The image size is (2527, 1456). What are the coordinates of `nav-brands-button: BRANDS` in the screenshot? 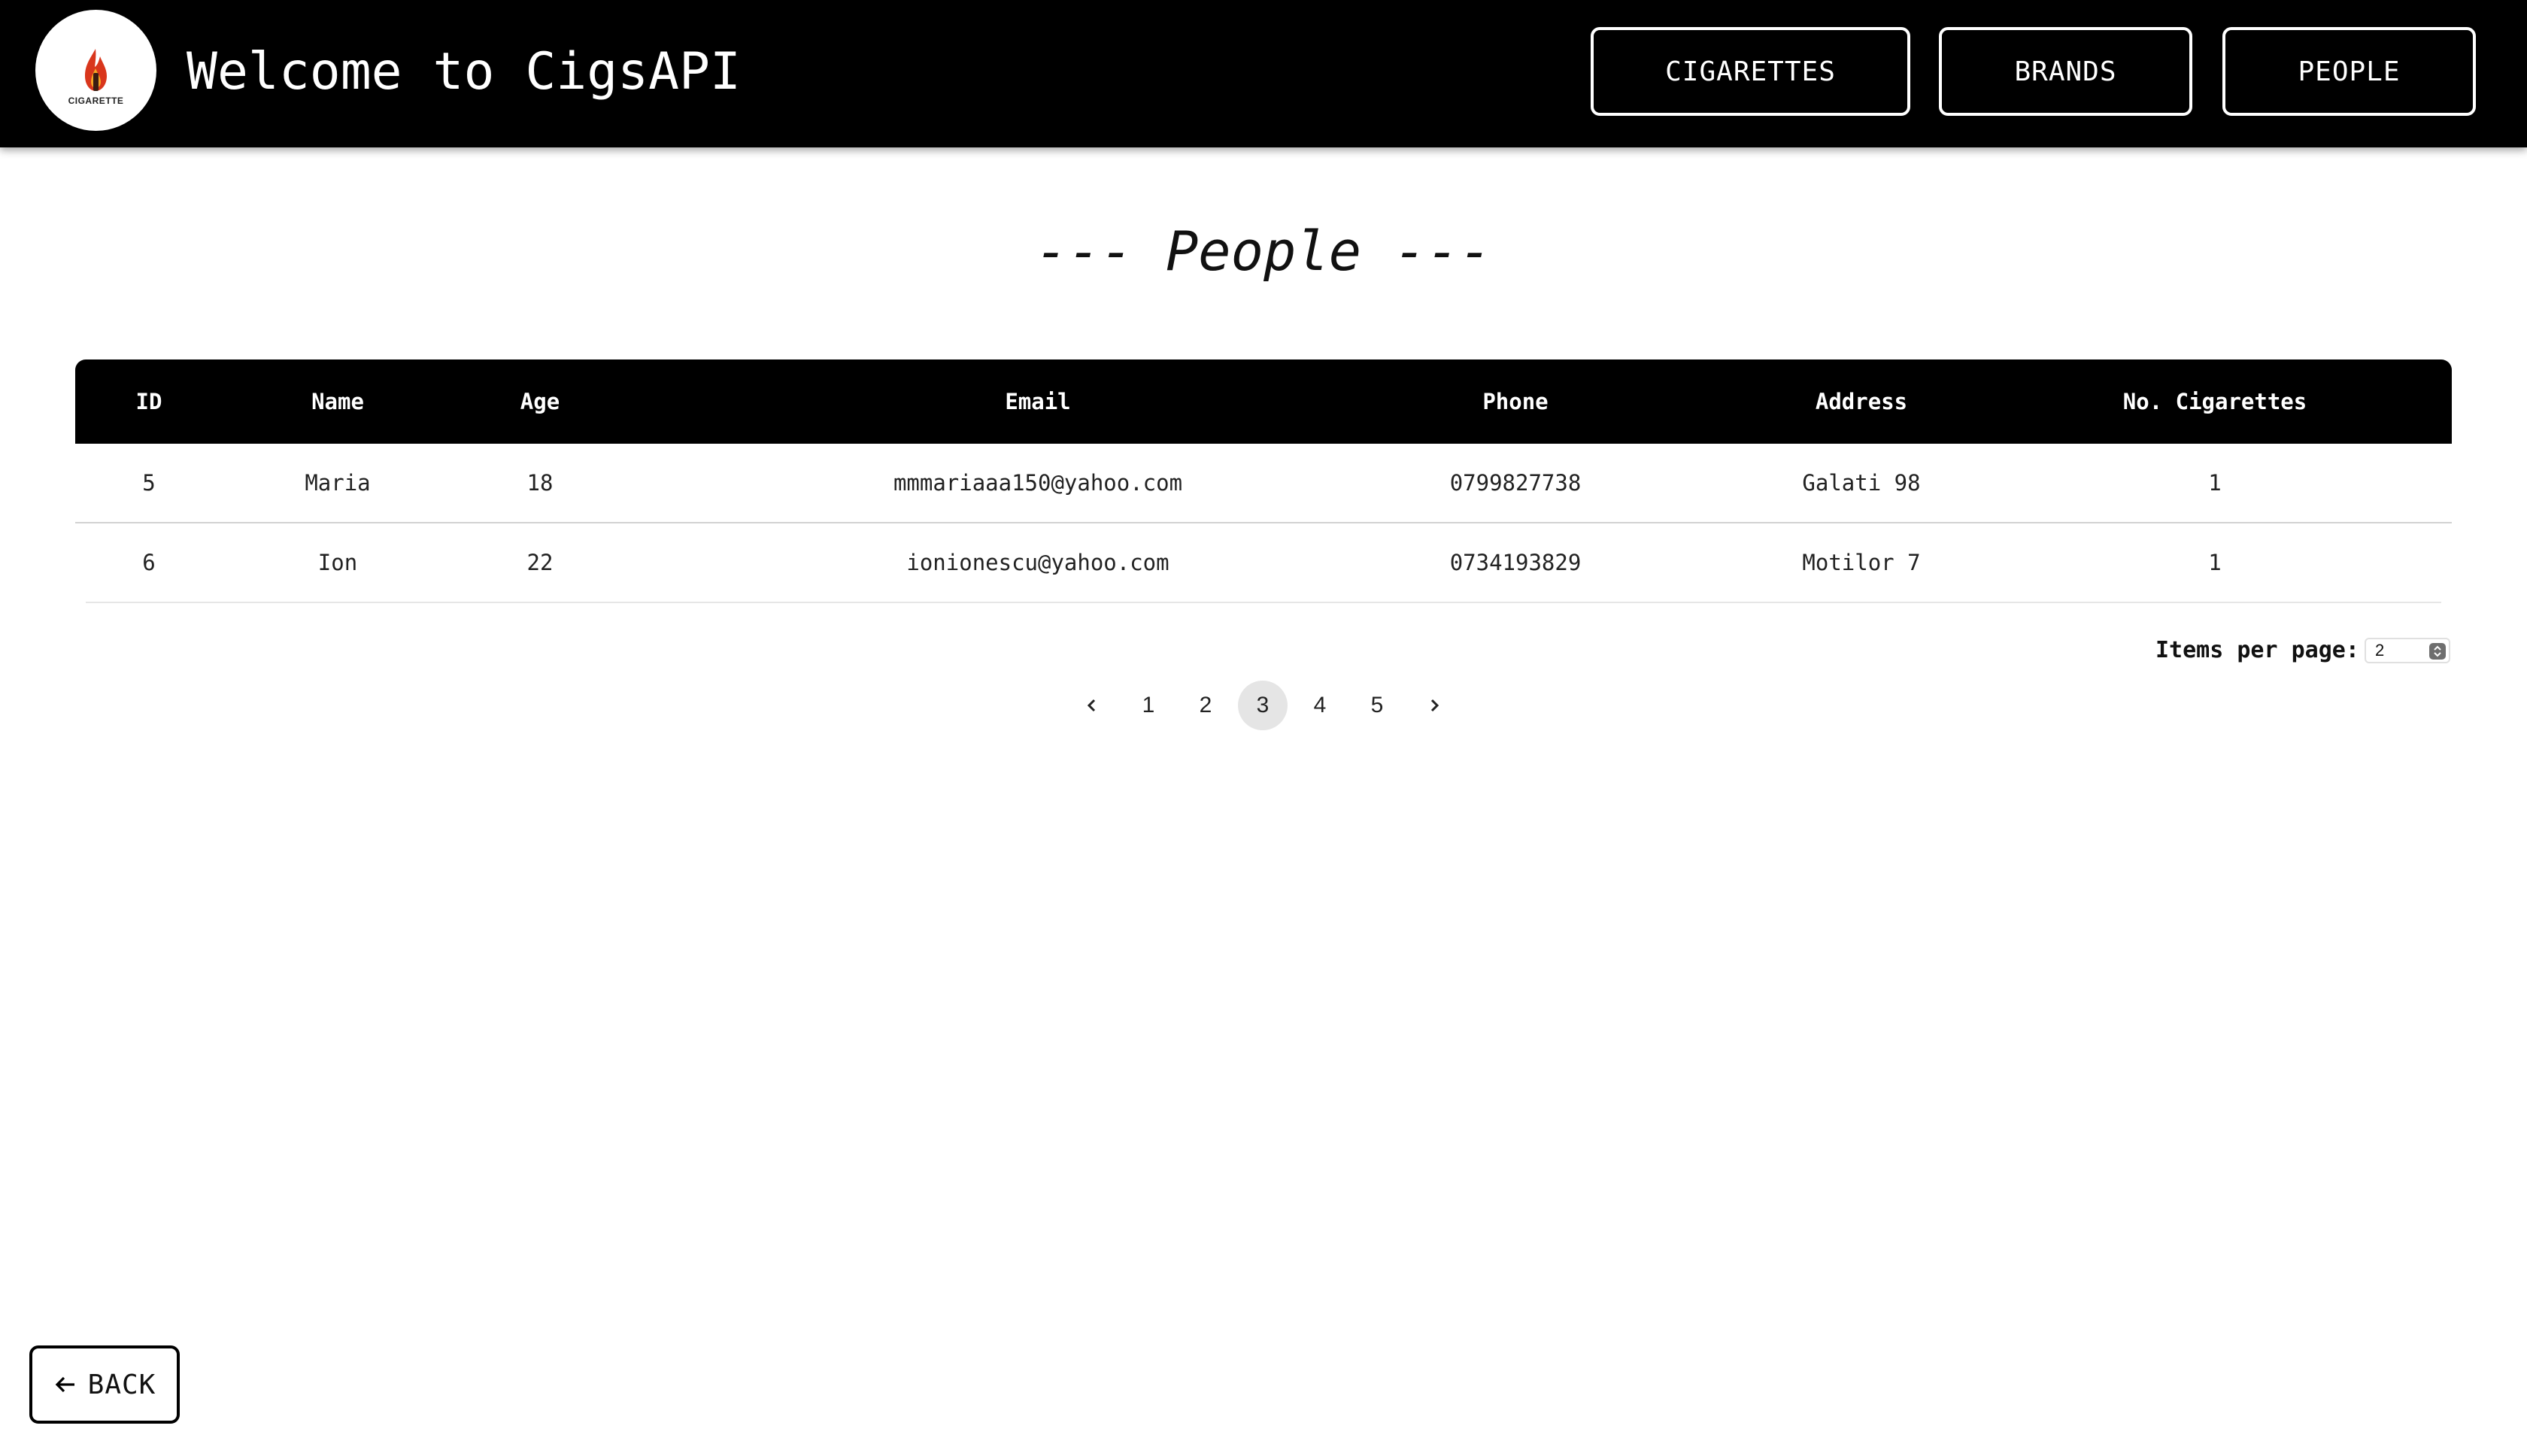 It's located at (2065, 71).